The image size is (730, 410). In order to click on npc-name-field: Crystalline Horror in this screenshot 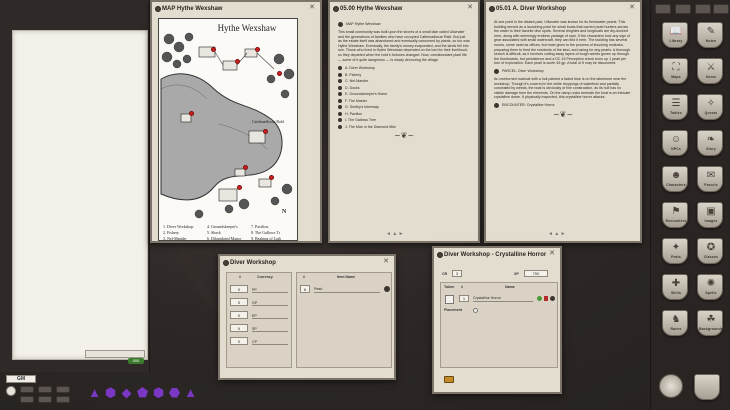, I will do `click(503, 299)`.